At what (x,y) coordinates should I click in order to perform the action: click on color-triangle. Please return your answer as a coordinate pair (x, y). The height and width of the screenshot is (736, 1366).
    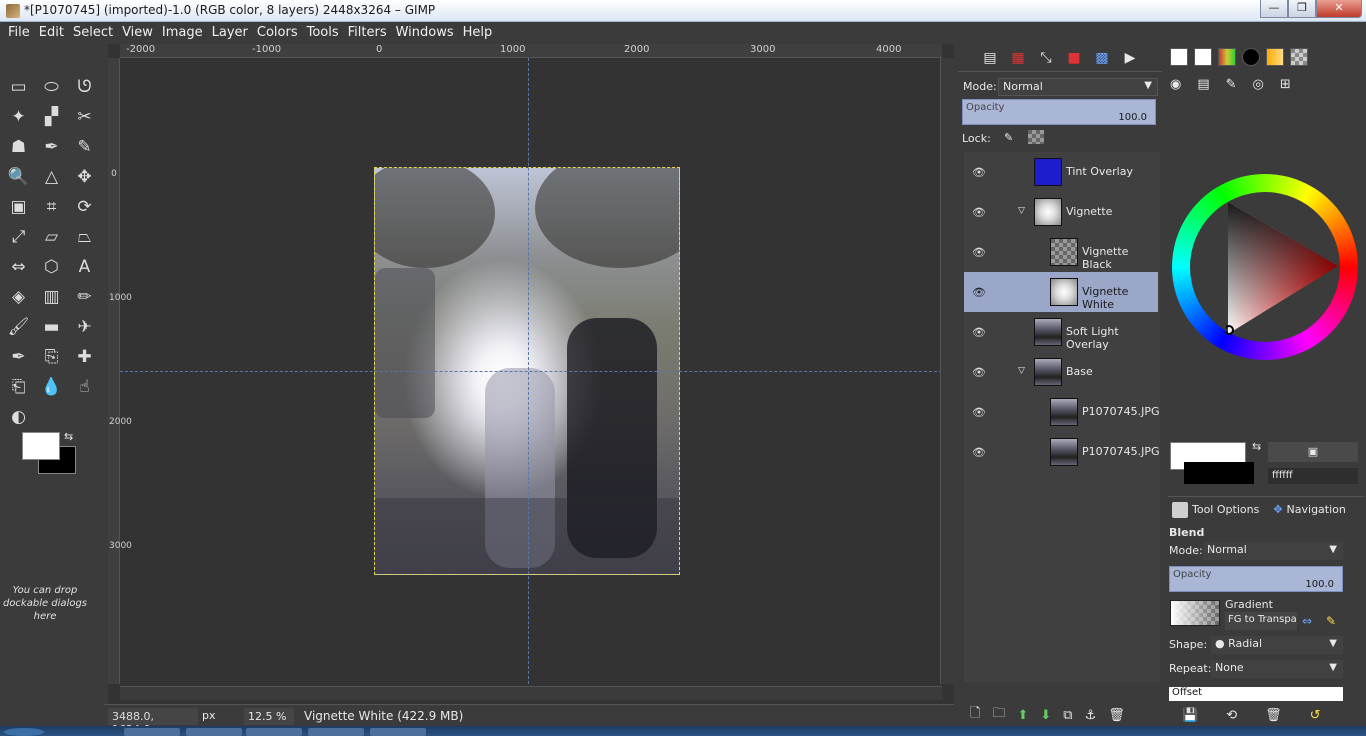
    Looking at the image, I should click on (1286, 272).